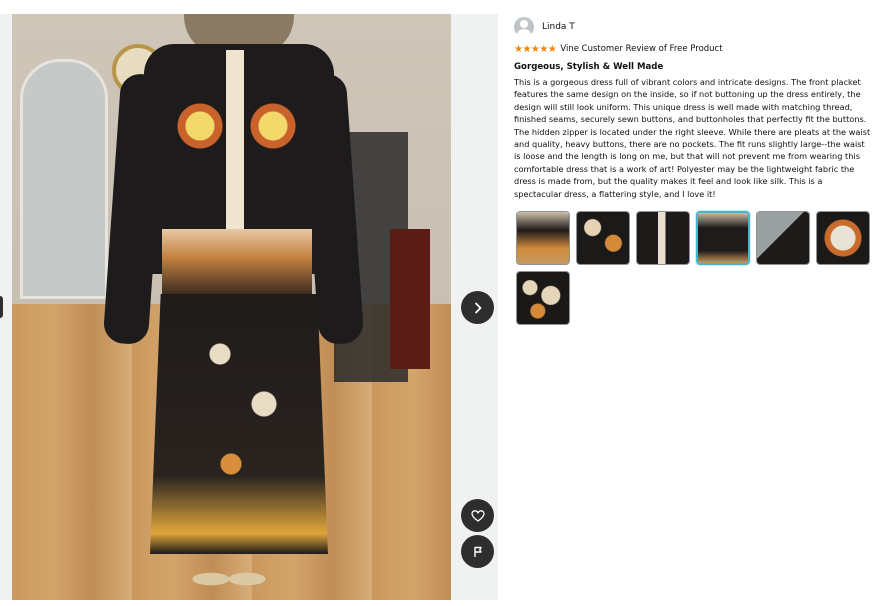 This screenshot has width=892, height=606. I want to click on chevron-right-icon, so click(477, 307).